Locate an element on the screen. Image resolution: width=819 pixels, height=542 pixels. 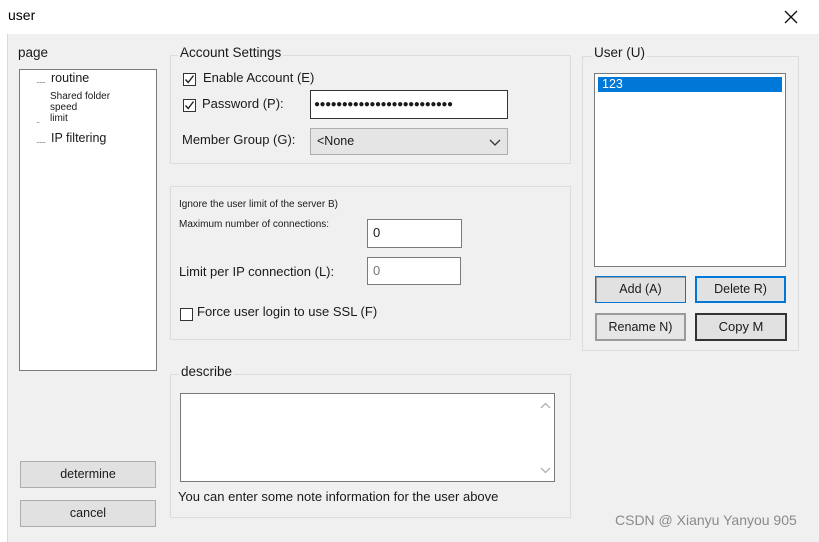
close-icon is located at coordinates (791, 17).